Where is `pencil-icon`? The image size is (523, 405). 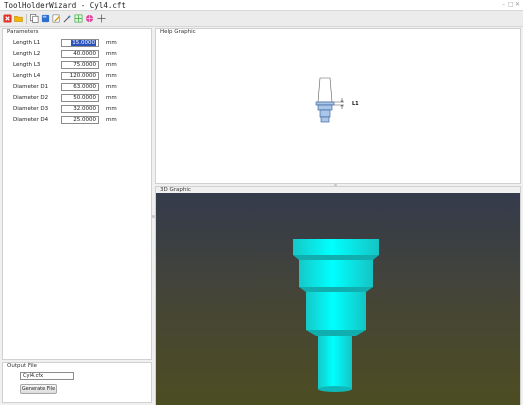 pencil-icon is located at coordinates (56, 18).